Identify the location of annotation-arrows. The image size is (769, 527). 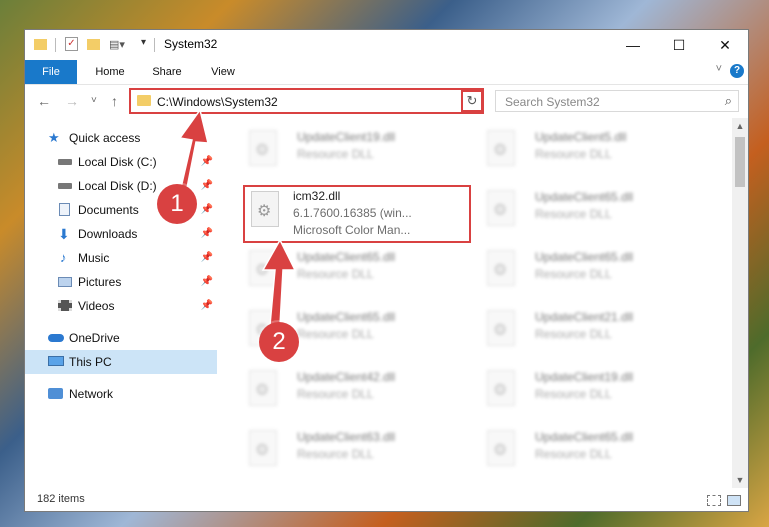
(237, 217).